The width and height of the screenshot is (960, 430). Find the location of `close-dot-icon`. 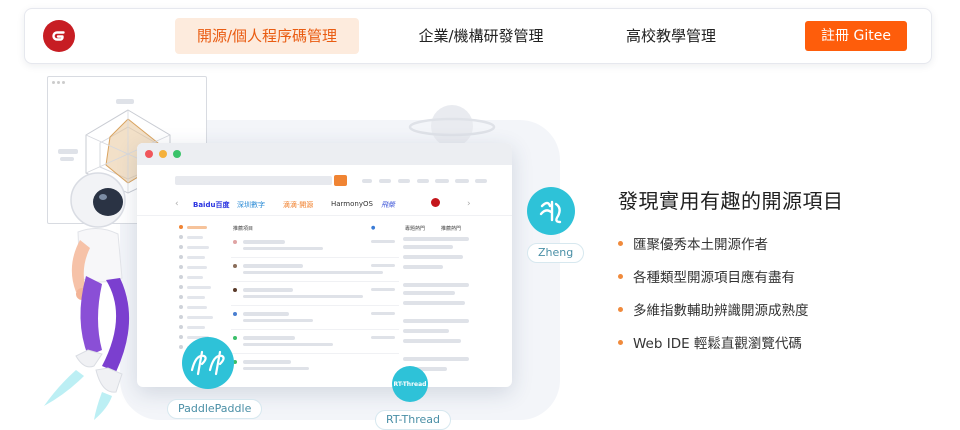

close-dot-icon is located at coordinates (149, 154).